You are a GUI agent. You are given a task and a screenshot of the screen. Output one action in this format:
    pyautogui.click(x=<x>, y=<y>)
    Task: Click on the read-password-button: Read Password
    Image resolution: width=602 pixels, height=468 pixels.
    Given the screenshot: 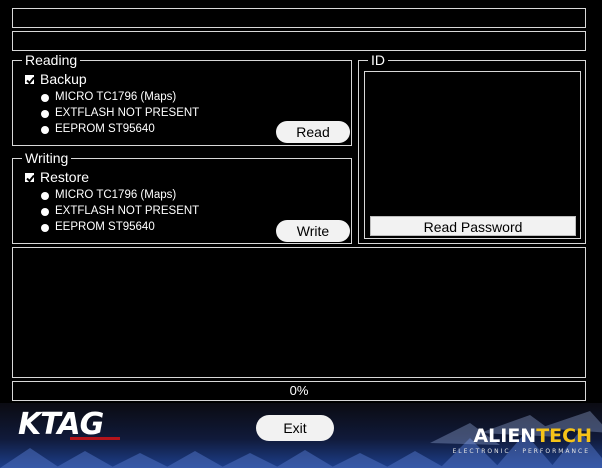 What is the action you would take?
    pyautogui.click(x=473, y=226)
    